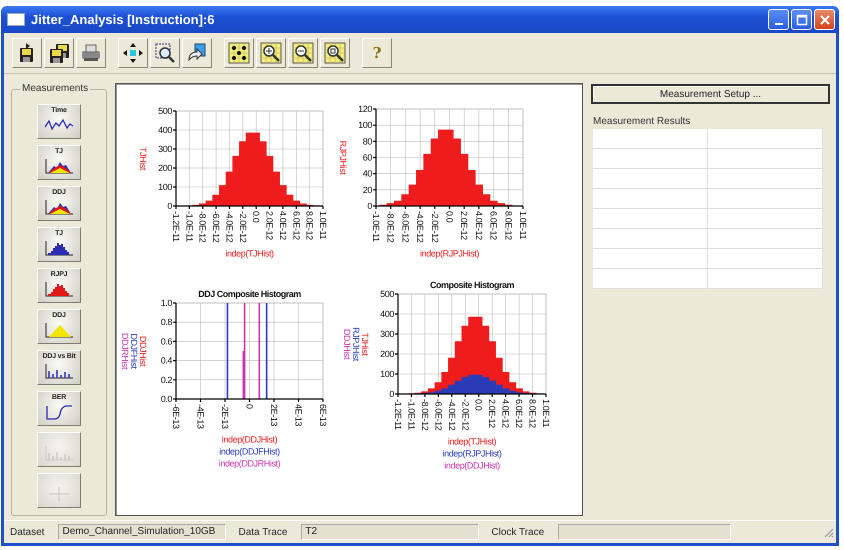 This screenshot has width=844, height=550. What do you see at coordinates (472, 285) in the screenshot?
I see `chart-title: Composite Histogram` at bounding box center [472, 285].